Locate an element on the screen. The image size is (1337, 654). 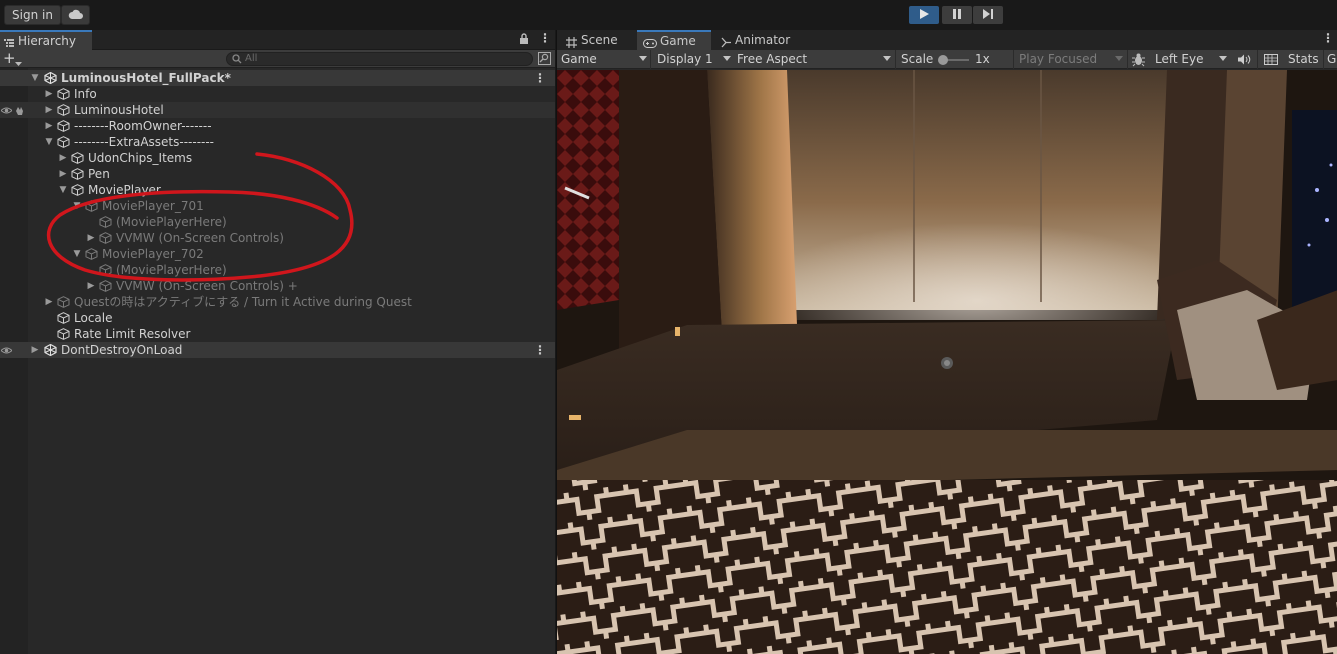
view-label: Game is located at coordinates (579, 59).